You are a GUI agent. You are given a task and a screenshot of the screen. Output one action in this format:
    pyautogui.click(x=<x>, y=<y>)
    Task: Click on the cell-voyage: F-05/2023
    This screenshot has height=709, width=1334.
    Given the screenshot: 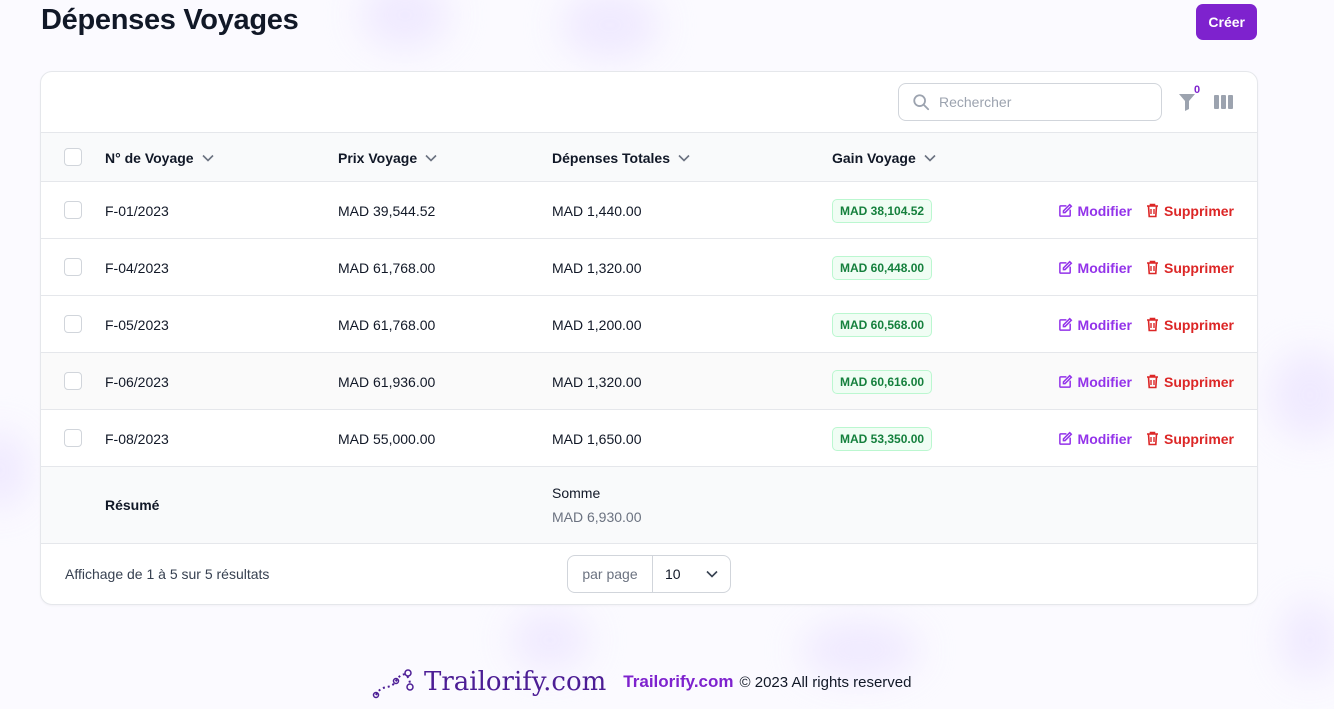 What is the action you would take?
    pyautogui.click(x=137, y=324)
    